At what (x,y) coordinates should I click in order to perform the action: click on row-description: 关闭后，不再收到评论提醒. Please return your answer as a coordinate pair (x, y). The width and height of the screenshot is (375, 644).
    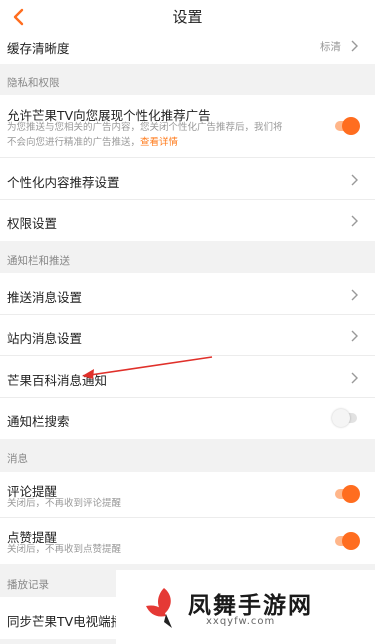
    Looking at the image, I should click on (64, 503).